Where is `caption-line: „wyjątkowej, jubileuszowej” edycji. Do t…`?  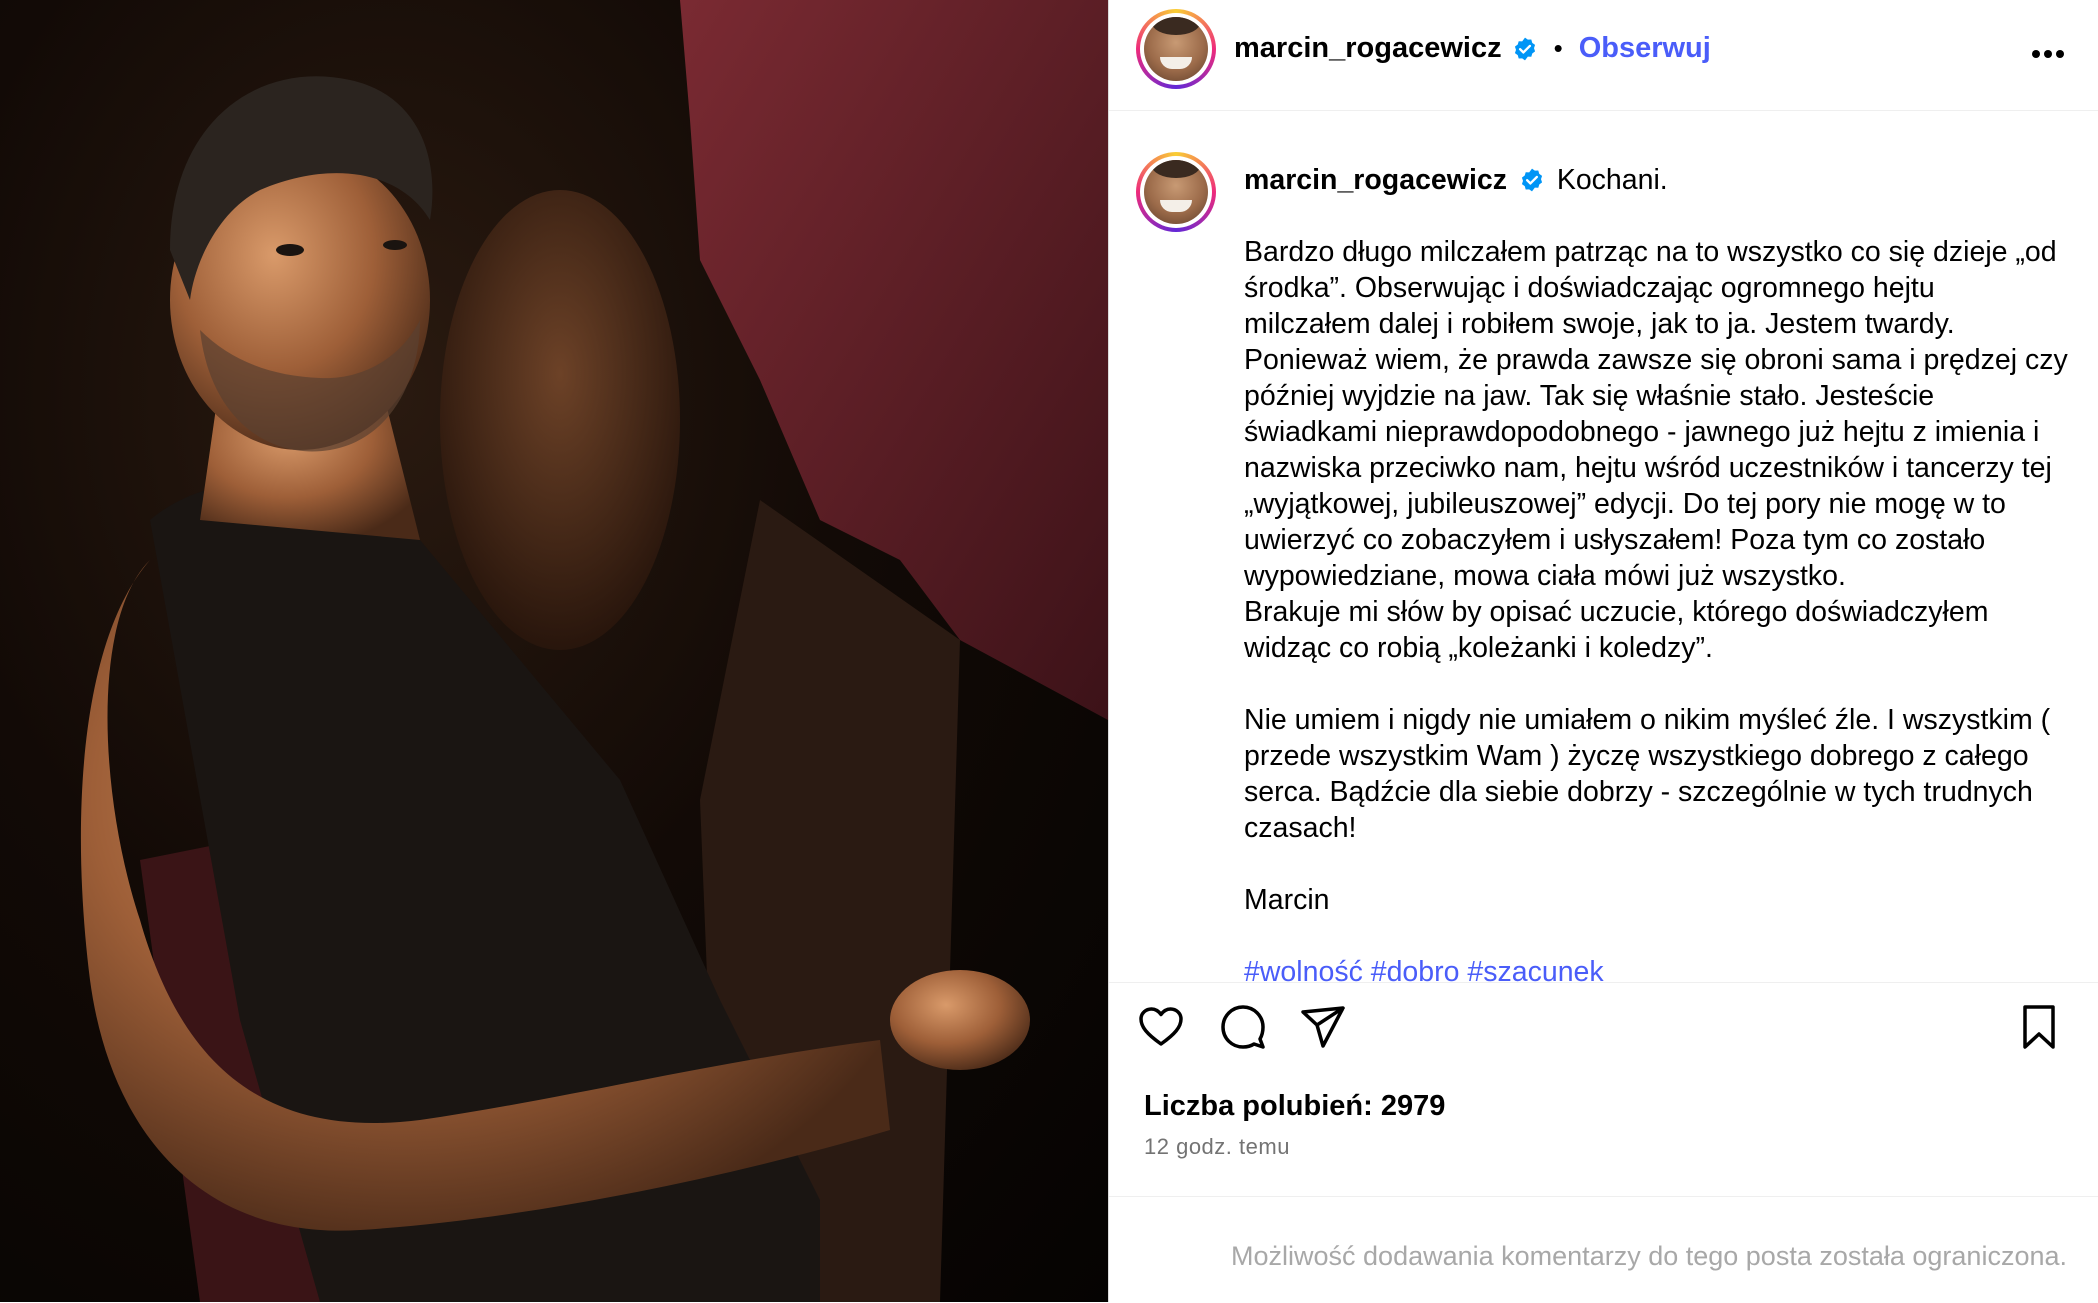
caption-line: „wyjątkowej, jubileuszowej” edycji. Do t… is located at coordinates (1625, 504).